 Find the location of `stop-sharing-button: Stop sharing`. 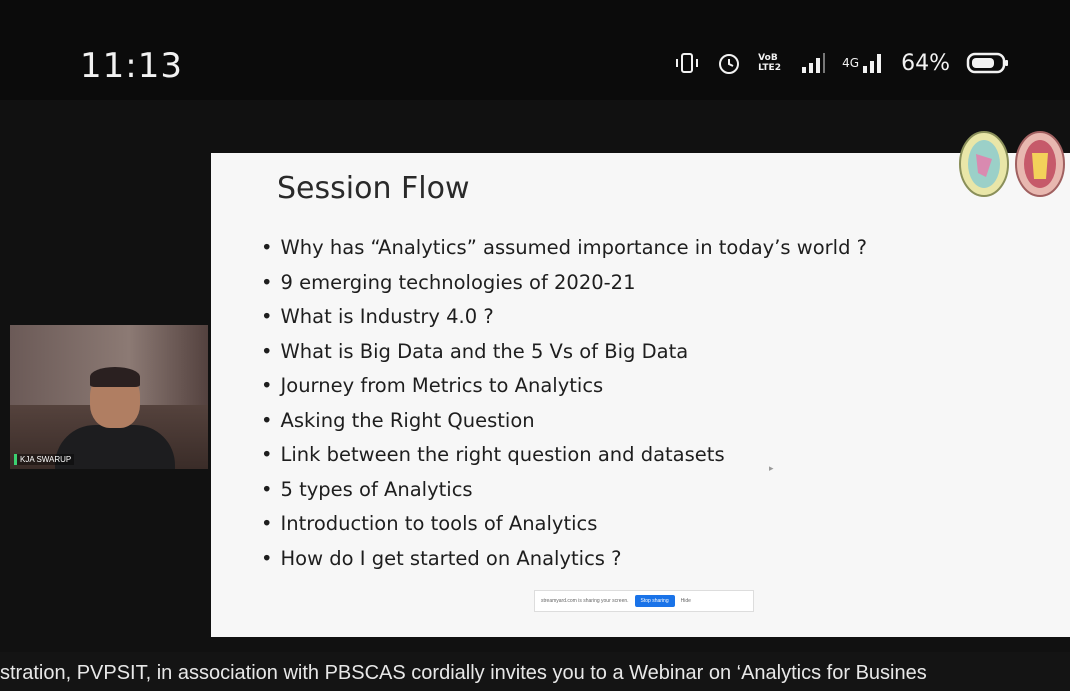

stop-sharing-button: Stop sharing is located at coordinates (654, 601).